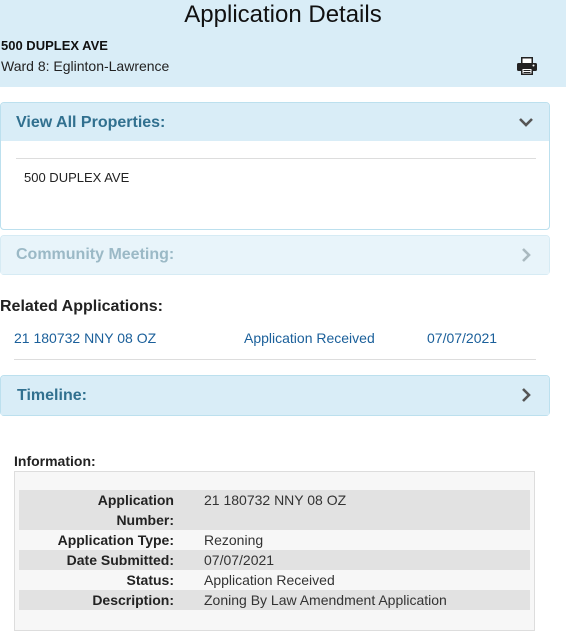  What do you see at coordinates (283, 14) in the screenshot?
I see `page-title: Application Details` at bounding box center [283, 14].